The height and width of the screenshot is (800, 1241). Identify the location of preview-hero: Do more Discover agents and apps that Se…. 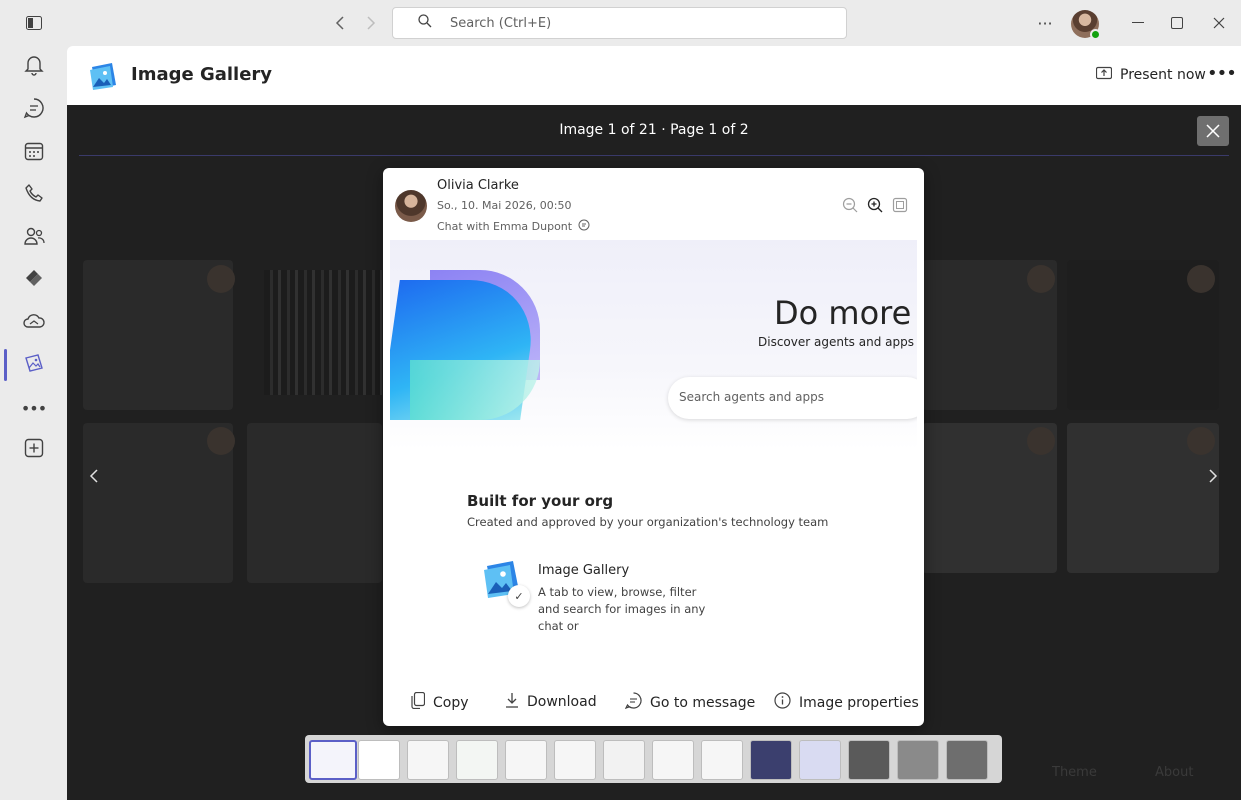
(653, 345).